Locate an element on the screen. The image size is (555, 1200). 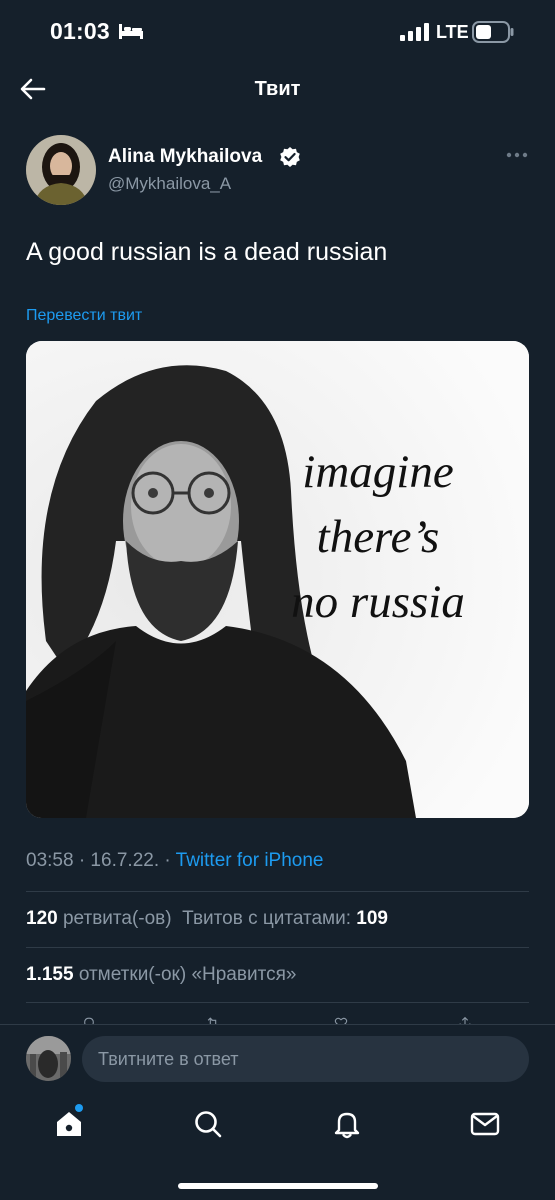
sleep-mode-icon is located at coordinates (131, 31).